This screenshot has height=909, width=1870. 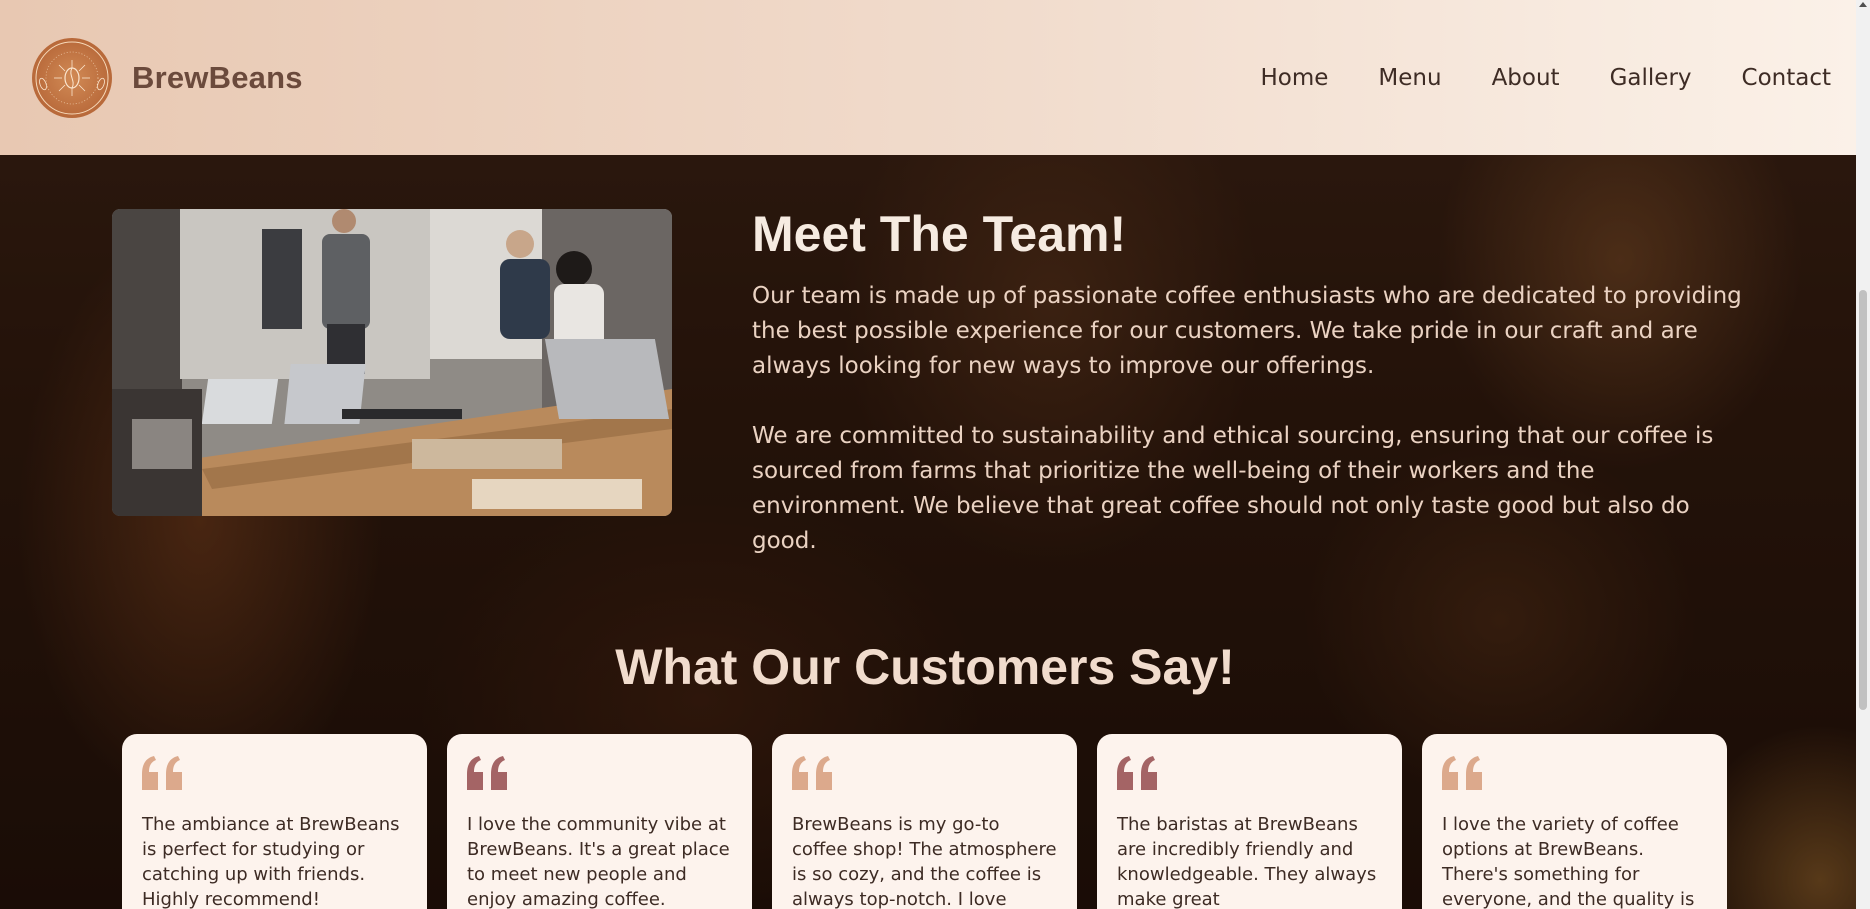 I want to click on nav-home: Home, so click(x=1295, y=78).